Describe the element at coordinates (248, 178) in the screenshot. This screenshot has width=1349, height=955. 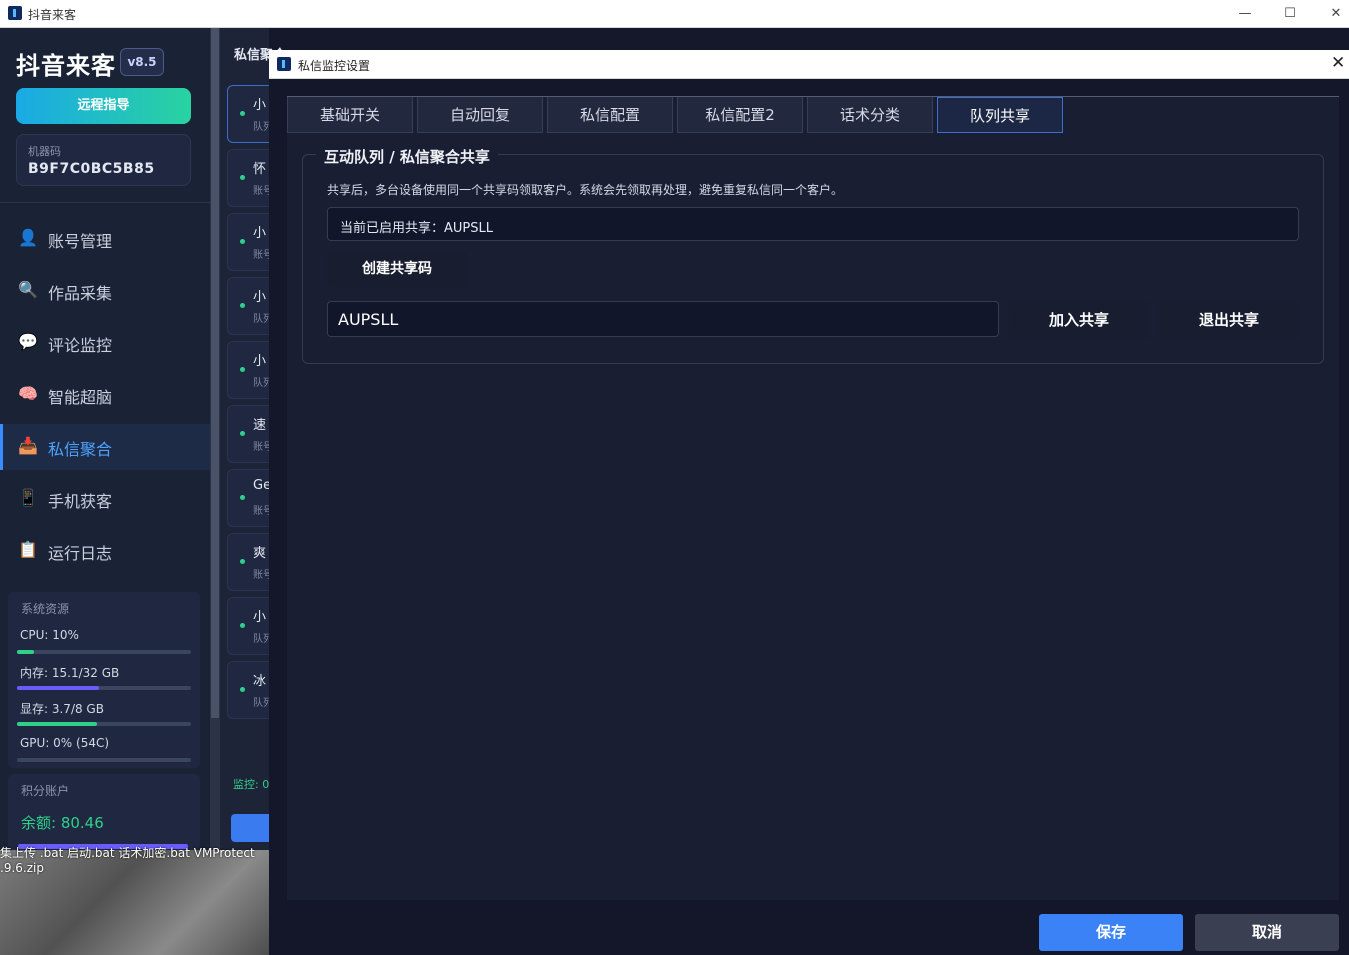
I see `conversation-card: 怀账号` at that location.